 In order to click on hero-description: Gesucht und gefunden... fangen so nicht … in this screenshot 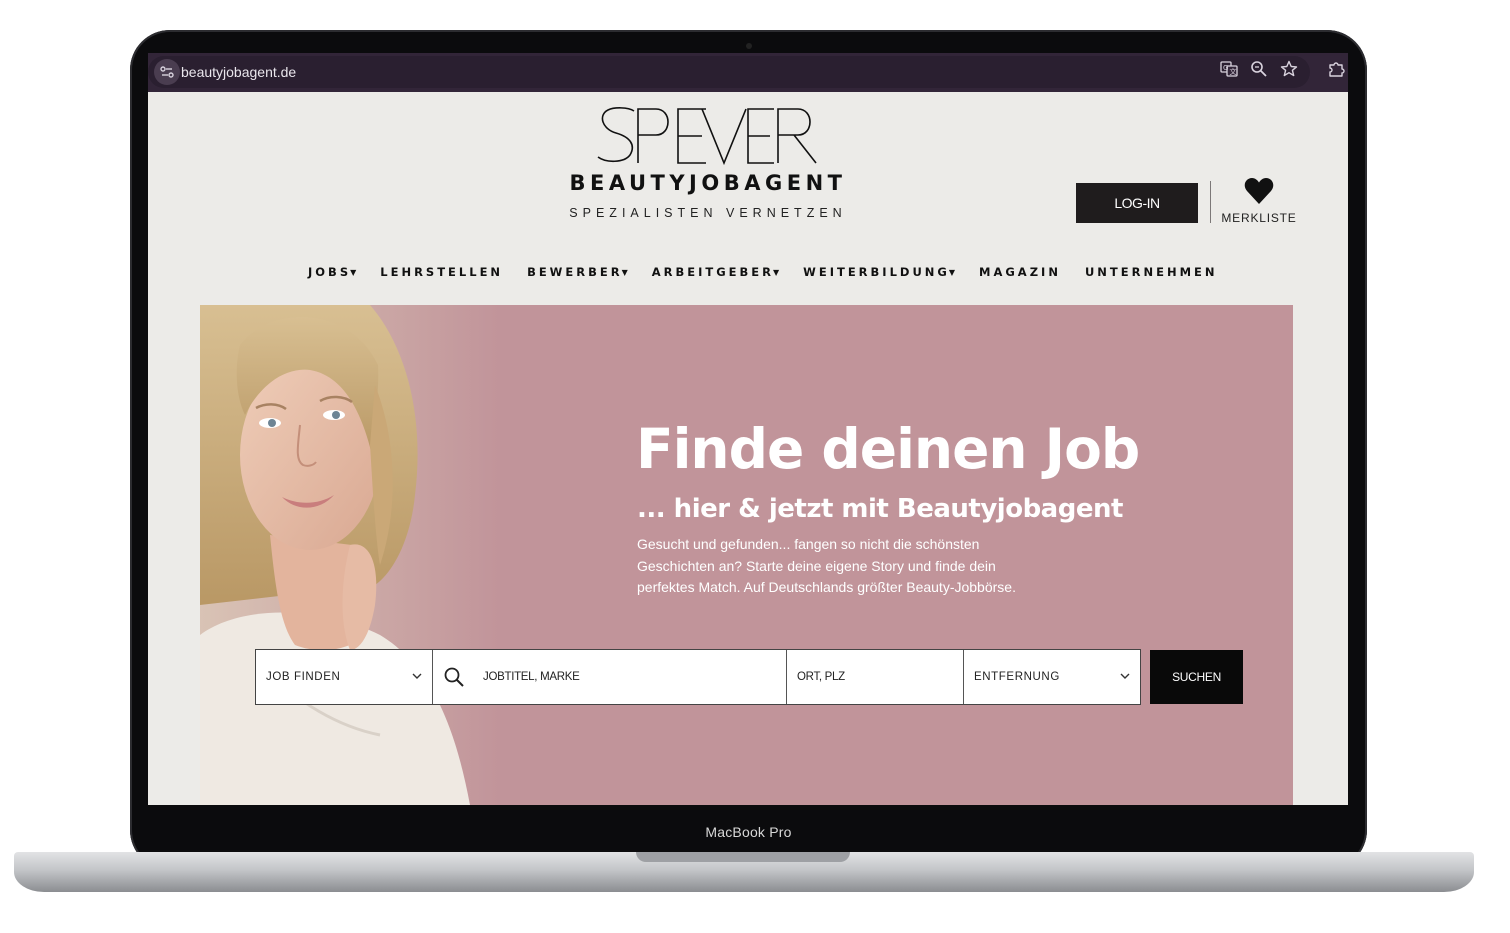, I will do `click(826, 565)`.